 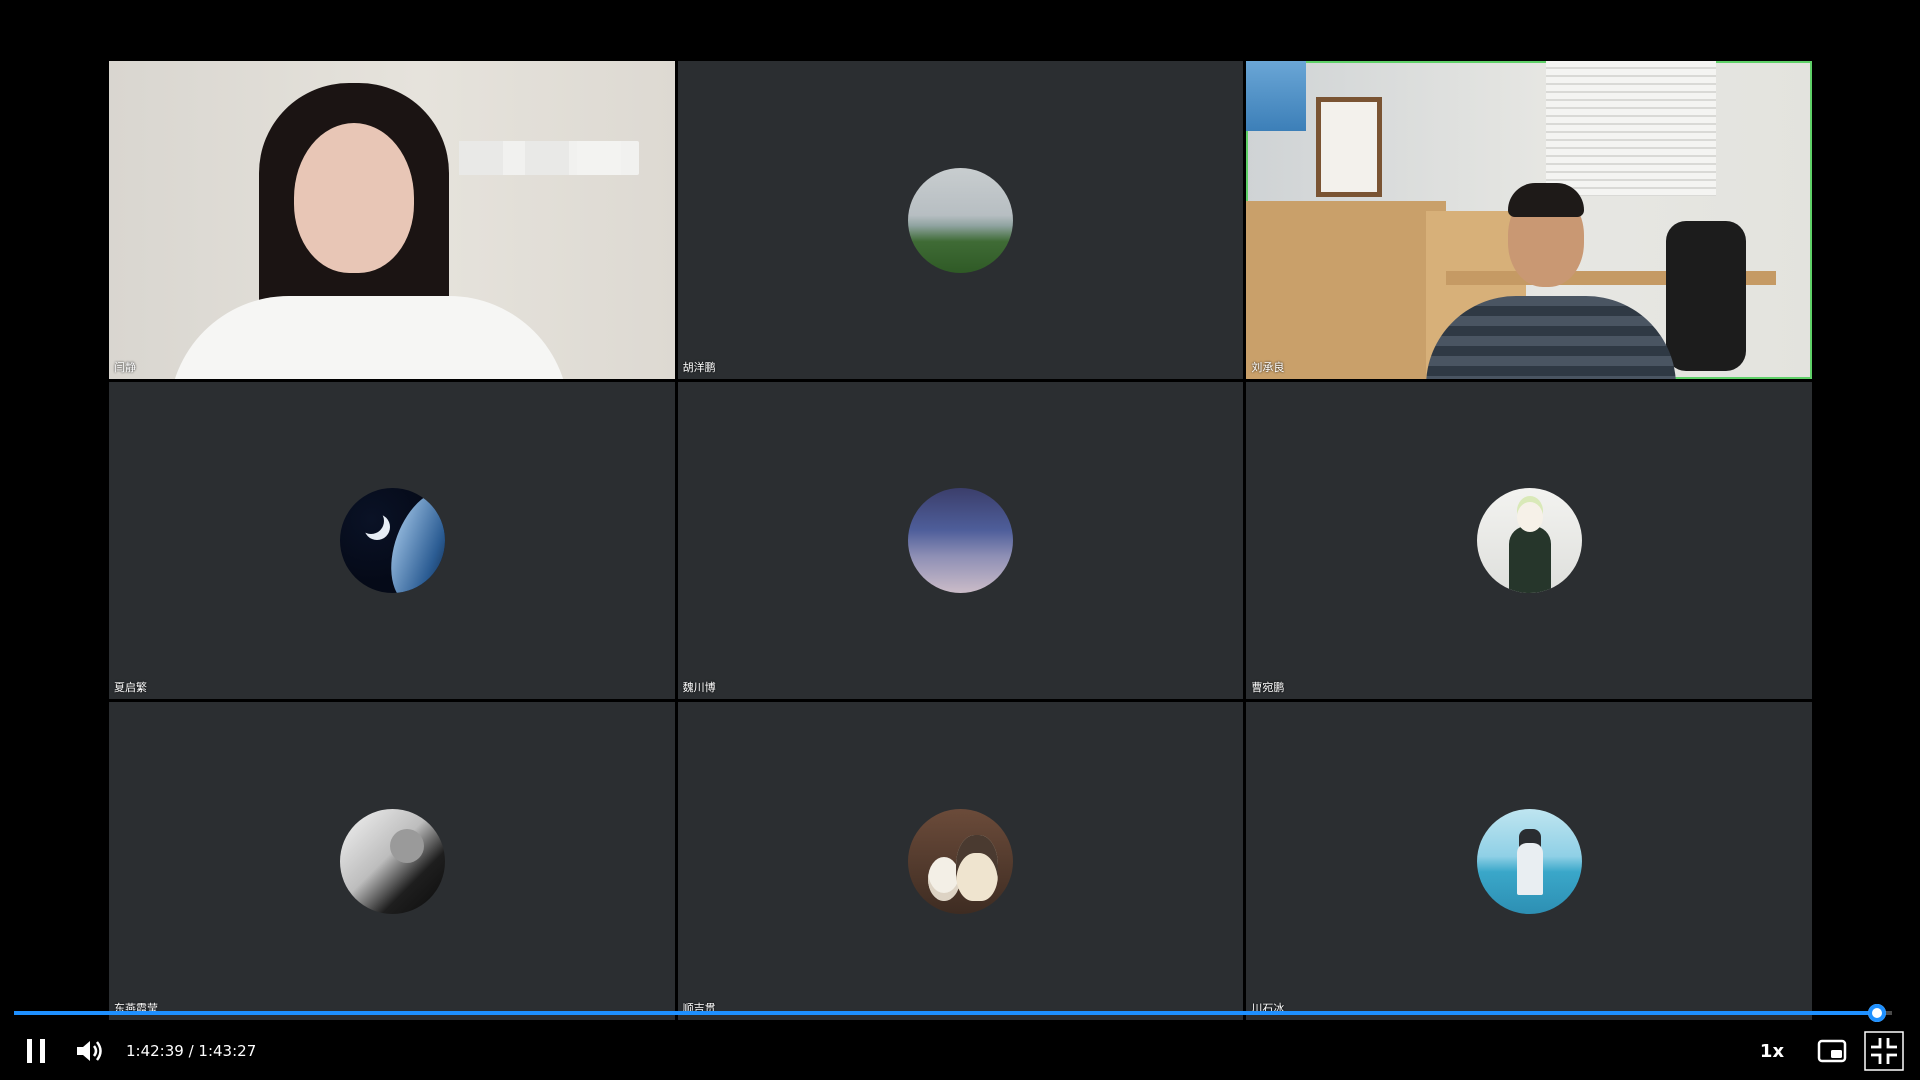 What do you see at coordinates (125, 367) in the screenshot?
I see `participant-name: 闫静` at bounding box center [125, 367].